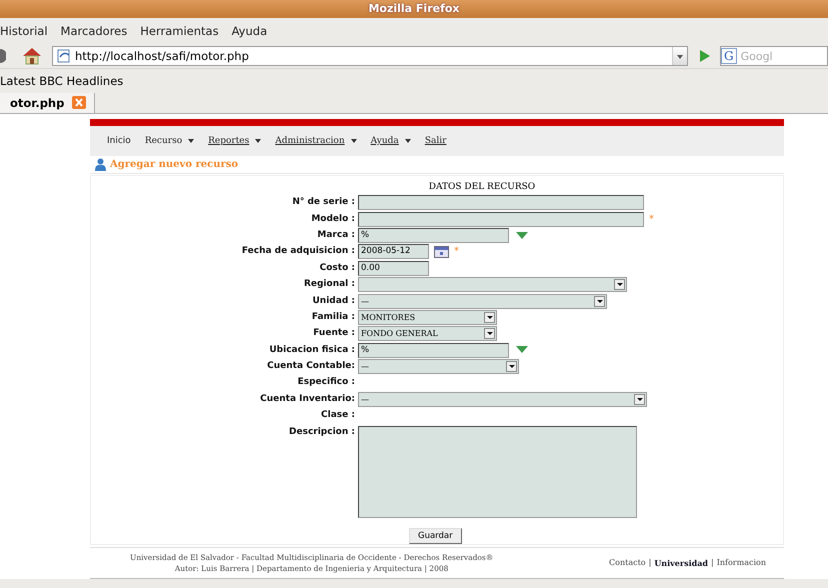 The height and width of the screenshot is (588, 828). Describe the element at coordinates (435, 141) in the screenshot. I see `nav-link: Salir` at that location.